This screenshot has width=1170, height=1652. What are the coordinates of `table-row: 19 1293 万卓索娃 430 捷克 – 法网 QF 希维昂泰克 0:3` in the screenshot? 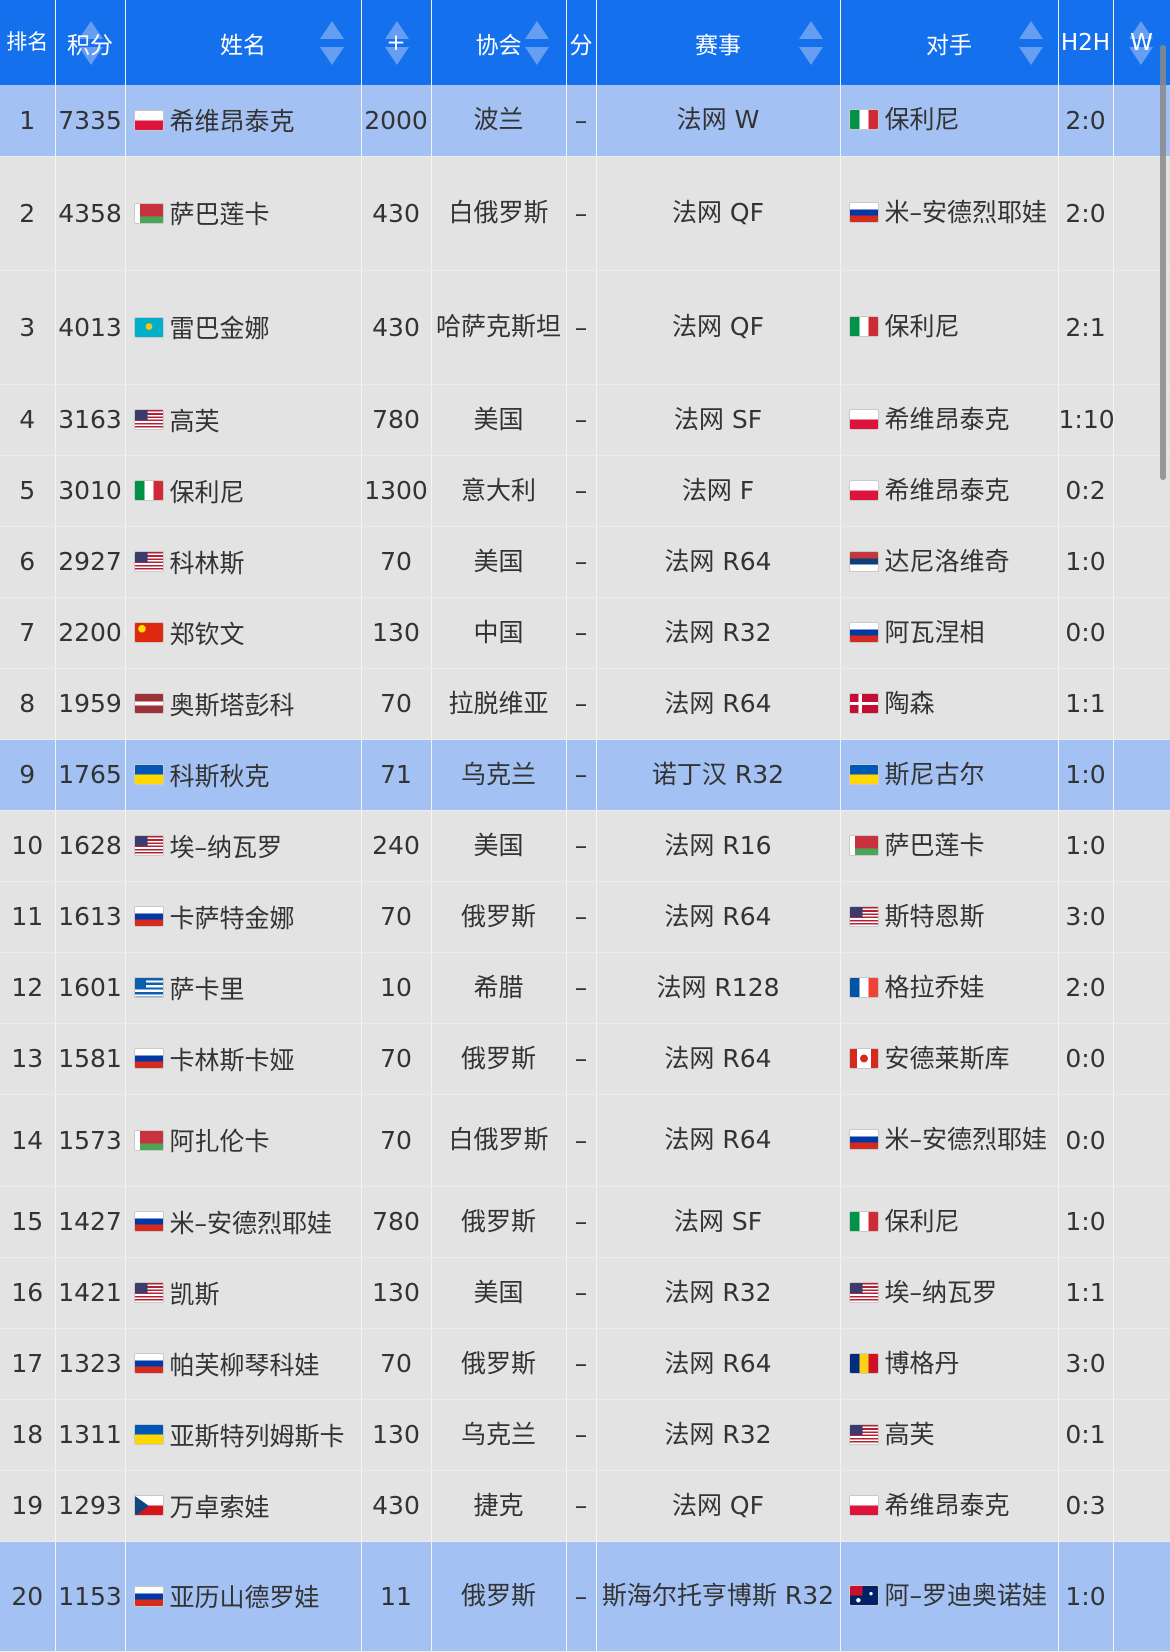 It's located at (585, 1506).